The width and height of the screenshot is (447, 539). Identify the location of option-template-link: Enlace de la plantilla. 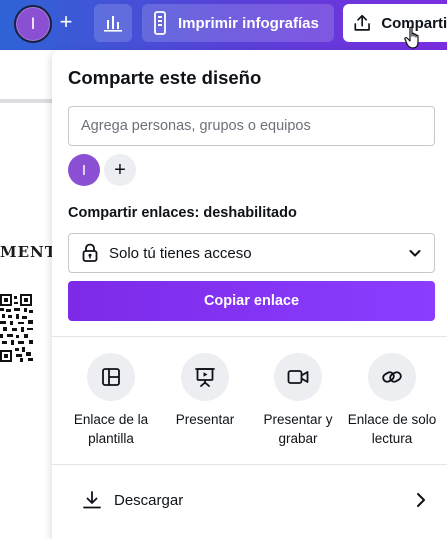
(111, 400).